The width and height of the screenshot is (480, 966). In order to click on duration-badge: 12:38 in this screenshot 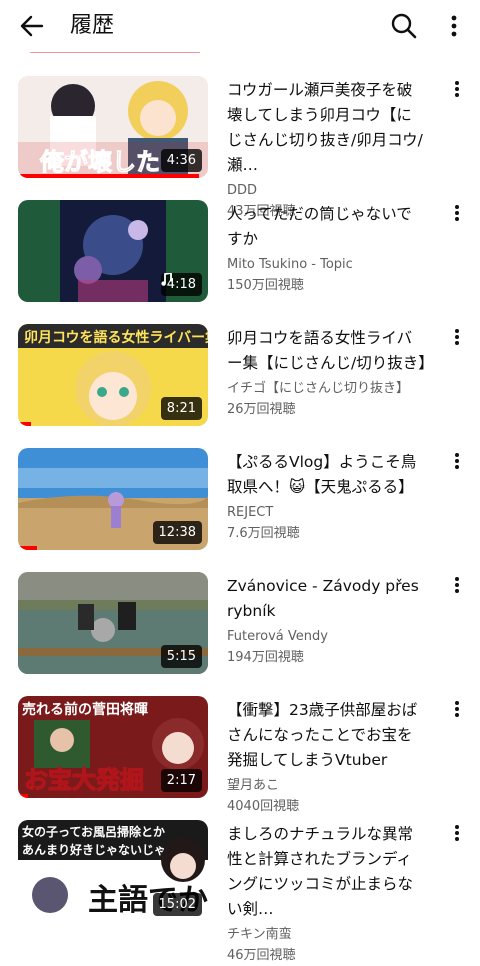, I will do `click(177, 532)`.